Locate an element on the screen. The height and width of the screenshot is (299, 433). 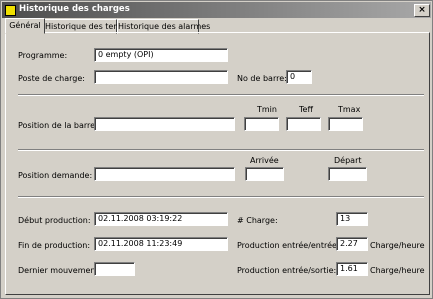
arrivee-field is located at coordinates (264, 174).